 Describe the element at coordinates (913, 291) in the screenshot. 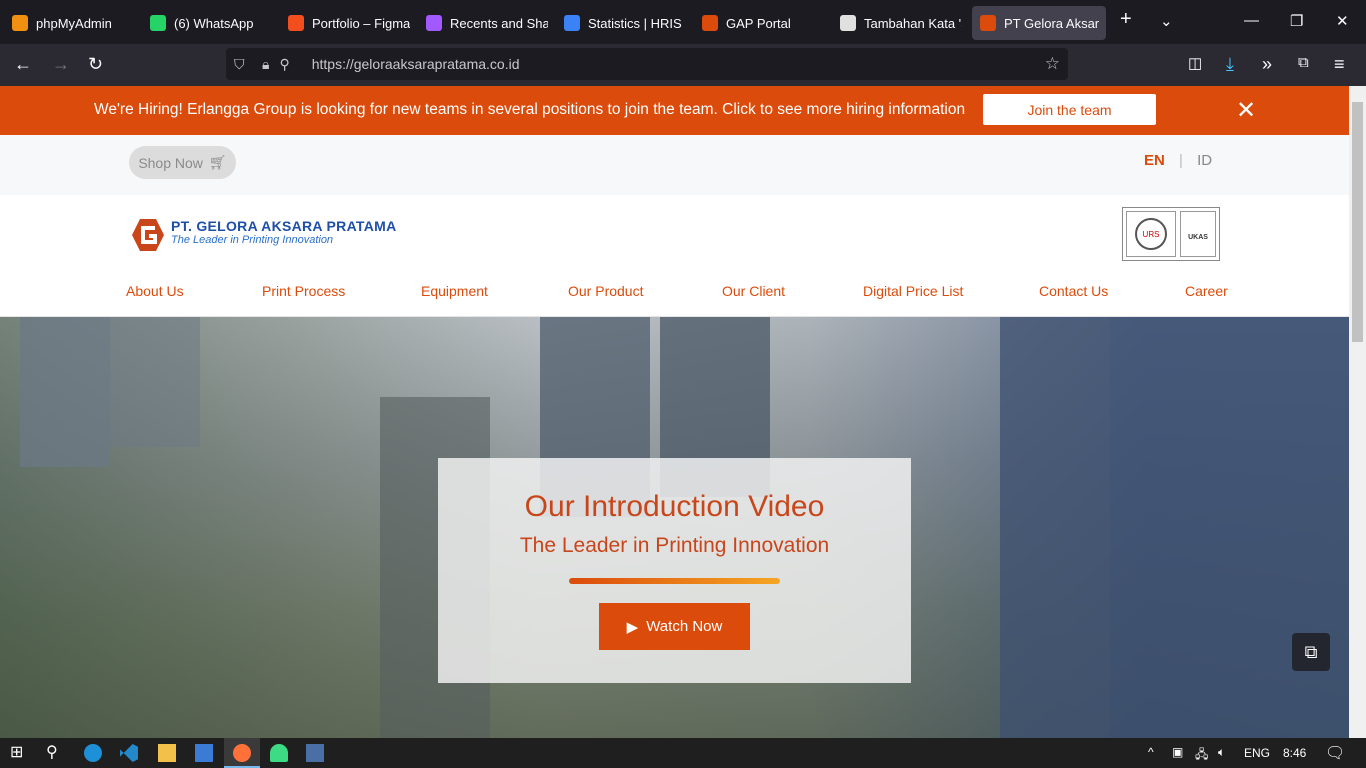

I see `nav-link: Digital Price List` at that location.